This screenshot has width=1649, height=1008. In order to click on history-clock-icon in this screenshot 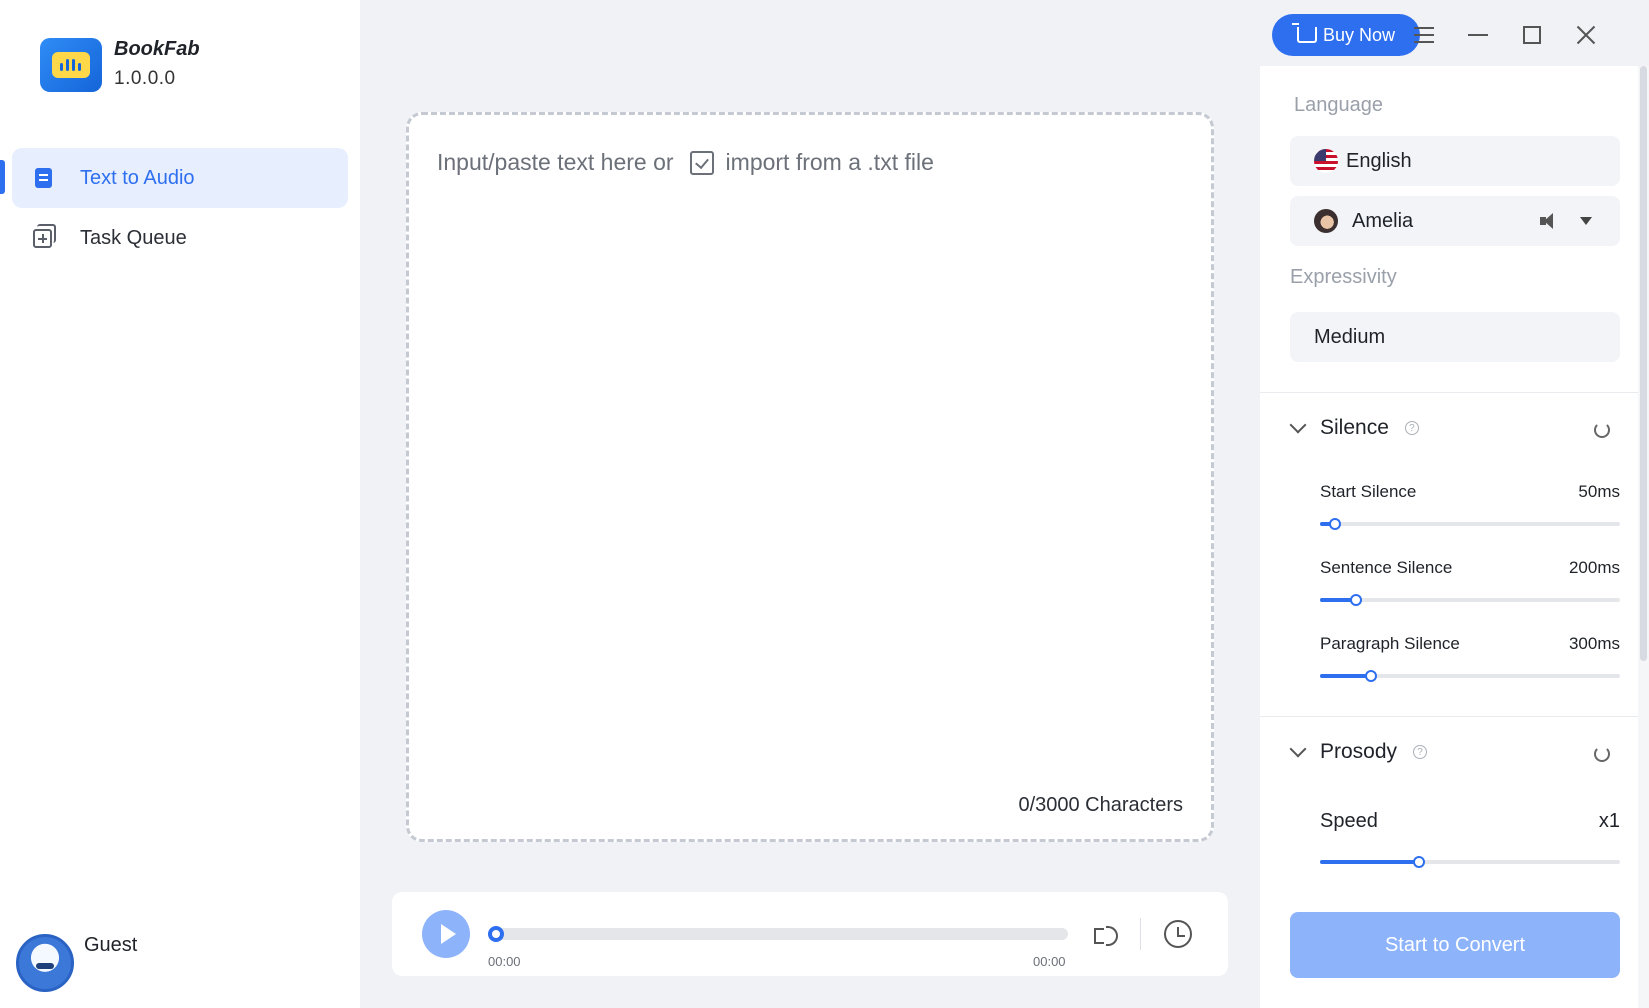, I will do `click(1178, 934)`.